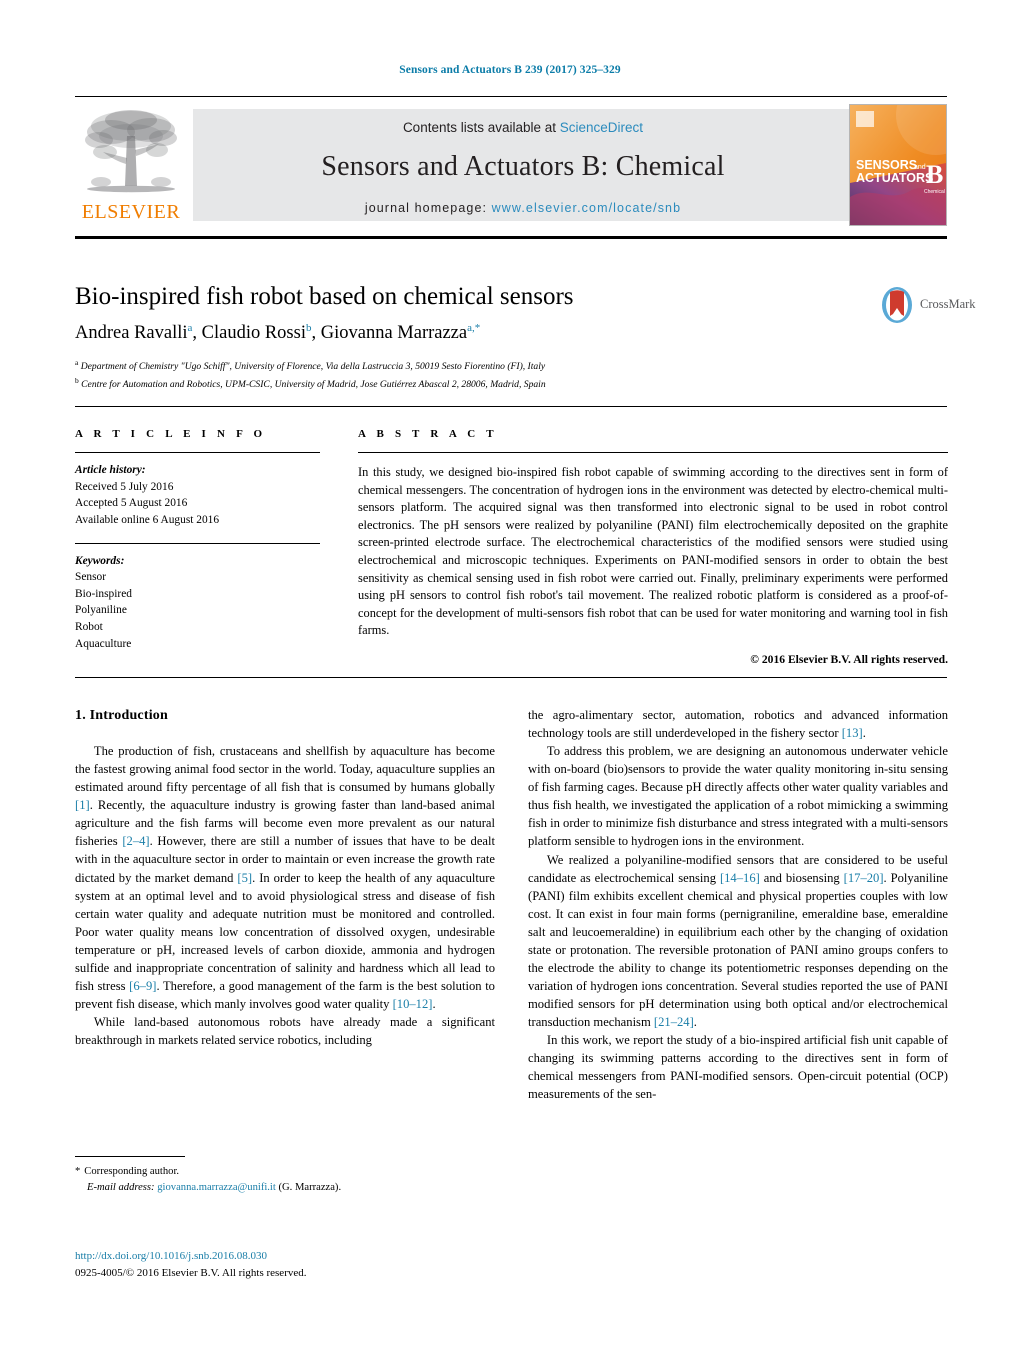 The height and width of the screenshot is (1351, 1020). I want to click on keyword-item: Aquaculture, so click(103, 643).